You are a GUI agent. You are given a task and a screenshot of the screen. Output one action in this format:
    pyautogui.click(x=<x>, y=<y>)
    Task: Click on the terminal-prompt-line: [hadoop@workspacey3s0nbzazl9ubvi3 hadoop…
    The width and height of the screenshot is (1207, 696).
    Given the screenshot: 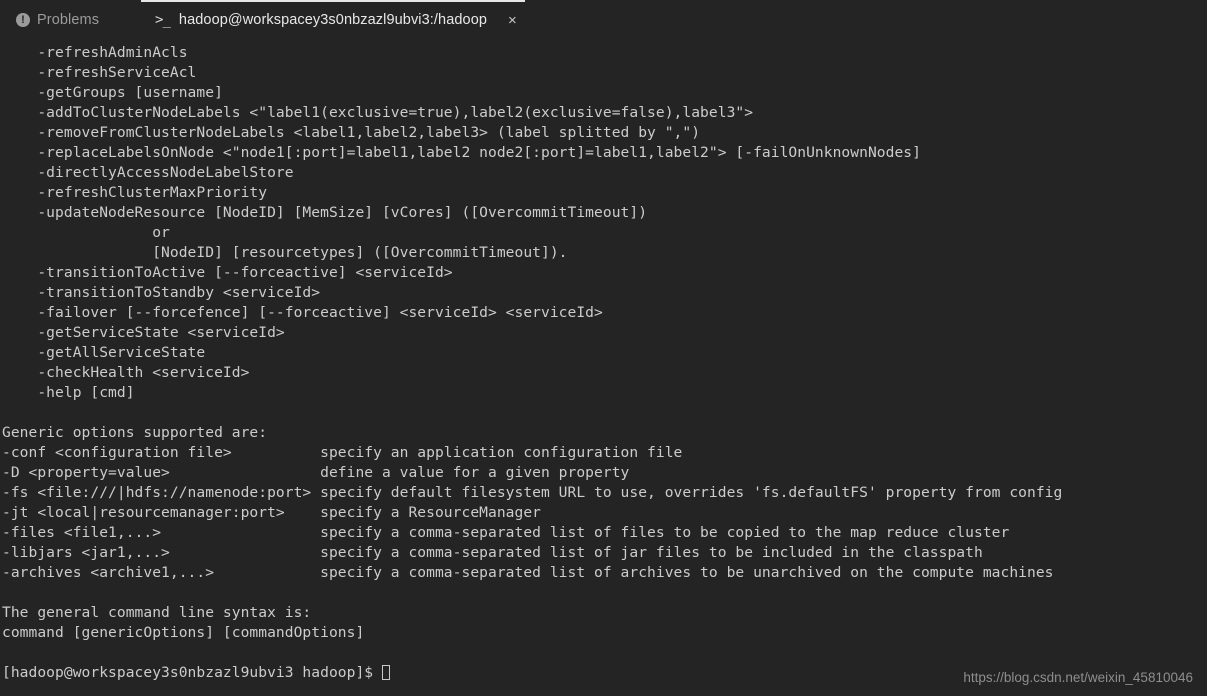 What is the action you would take?
    pyautogui.click(x=532, y=673)
    